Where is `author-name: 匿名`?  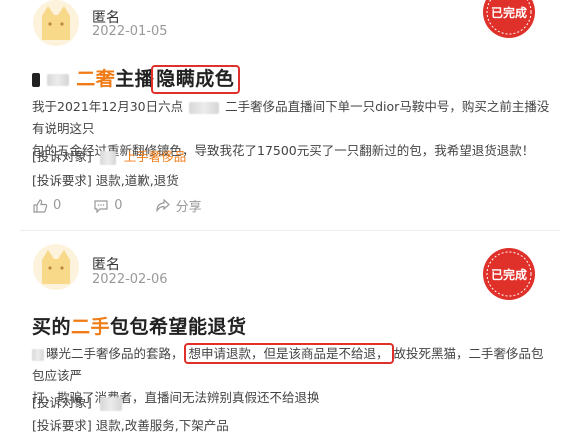
author-name: 匿名 is located at coordinates (106, 265).